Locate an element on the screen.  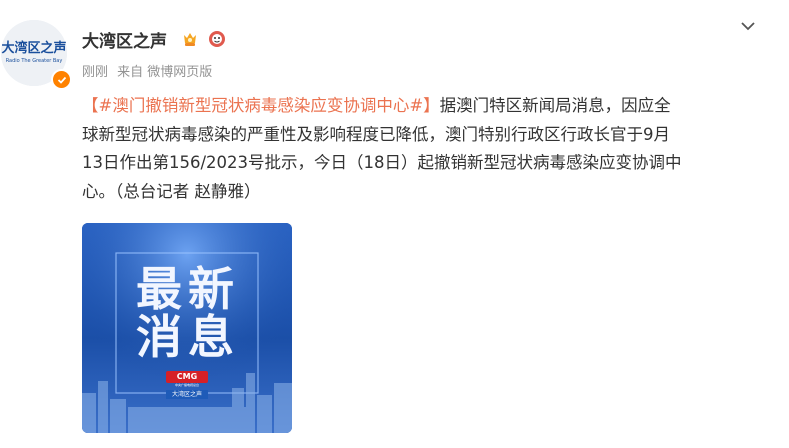
emoji-badge-icon is located at coordinates (217, 39).